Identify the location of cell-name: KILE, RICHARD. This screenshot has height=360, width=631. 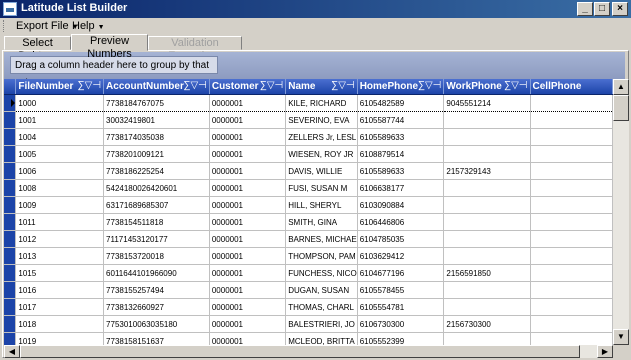
(321, 103).